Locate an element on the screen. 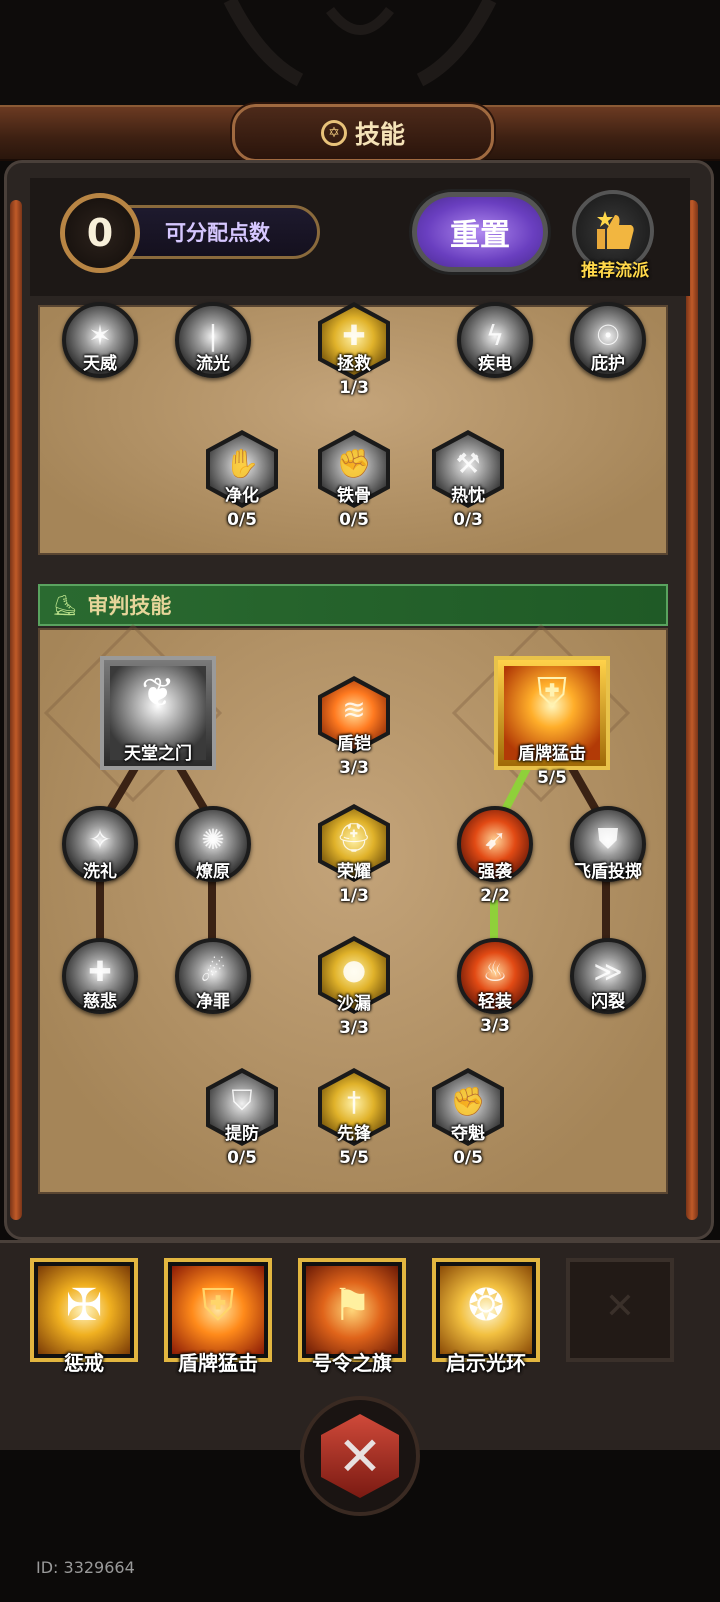 The image size is (720, 1602). skill-label: 沙漏 is located at coordinates (354, 1004).